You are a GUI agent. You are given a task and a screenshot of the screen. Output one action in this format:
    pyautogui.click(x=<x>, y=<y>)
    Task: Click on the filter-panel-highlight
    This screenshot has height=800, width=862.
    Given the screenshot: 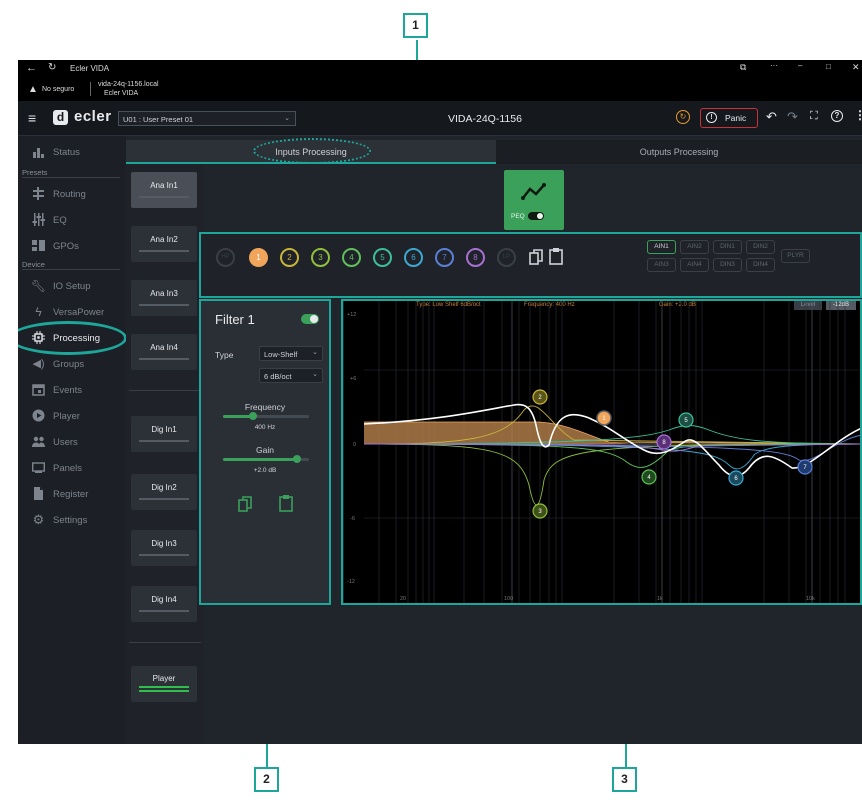 What is the action you would take?
    pyautogui.click(x=265, y=452)
    